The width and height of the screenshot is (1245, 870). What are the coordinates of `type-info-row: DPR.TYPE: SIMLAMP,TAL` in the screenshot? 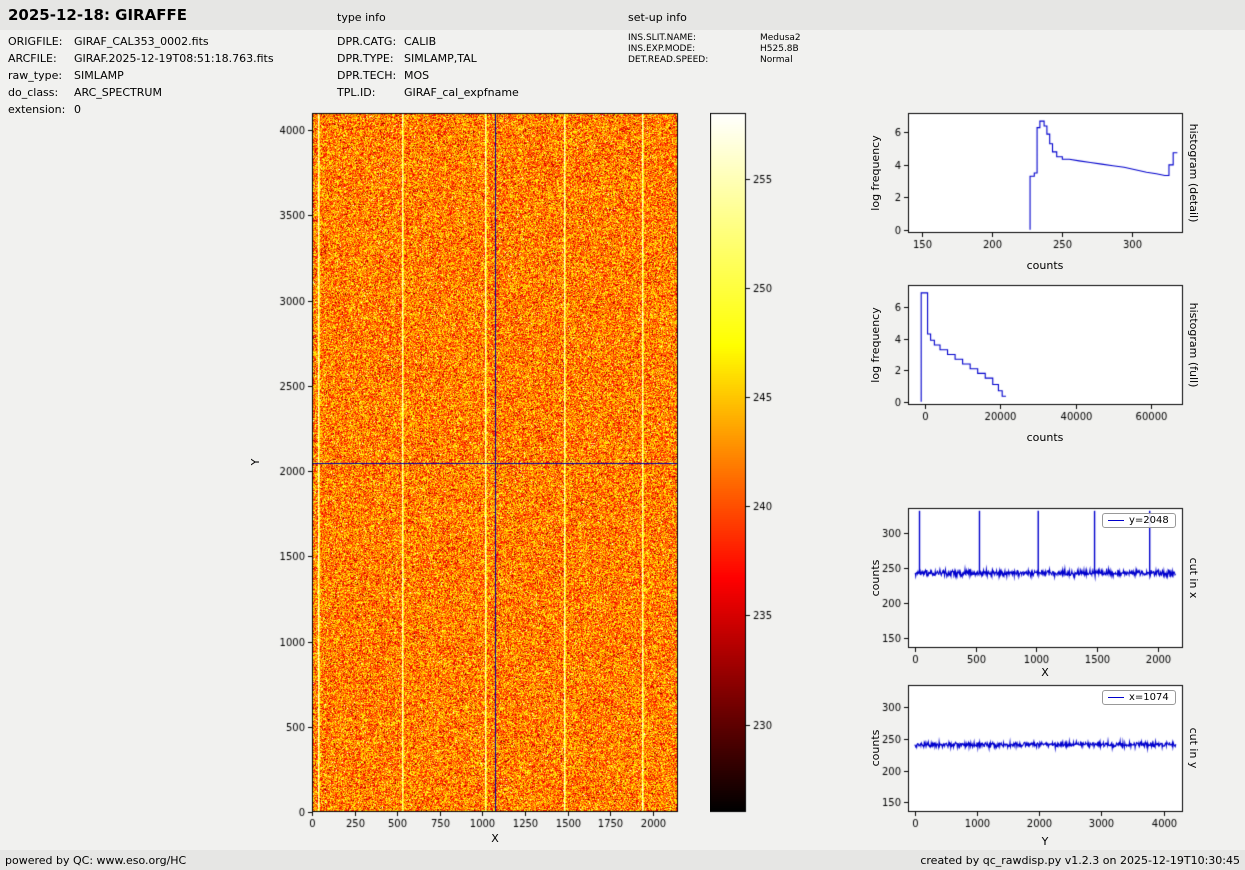 It's located at (428, 58).